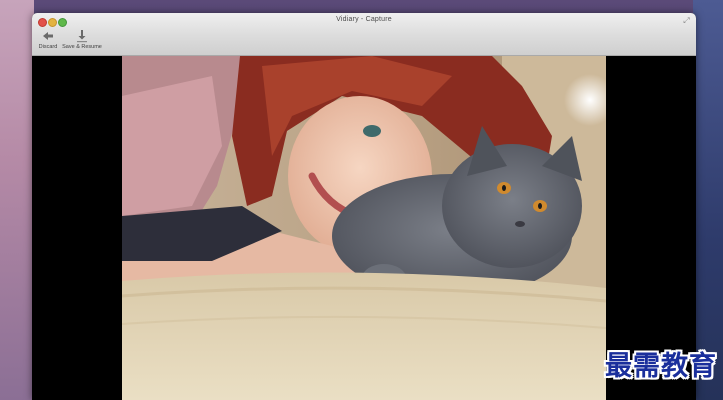  Describe the element at coordinates (708, 200) in the screenshot. I see `desktop-background-right` at that location.